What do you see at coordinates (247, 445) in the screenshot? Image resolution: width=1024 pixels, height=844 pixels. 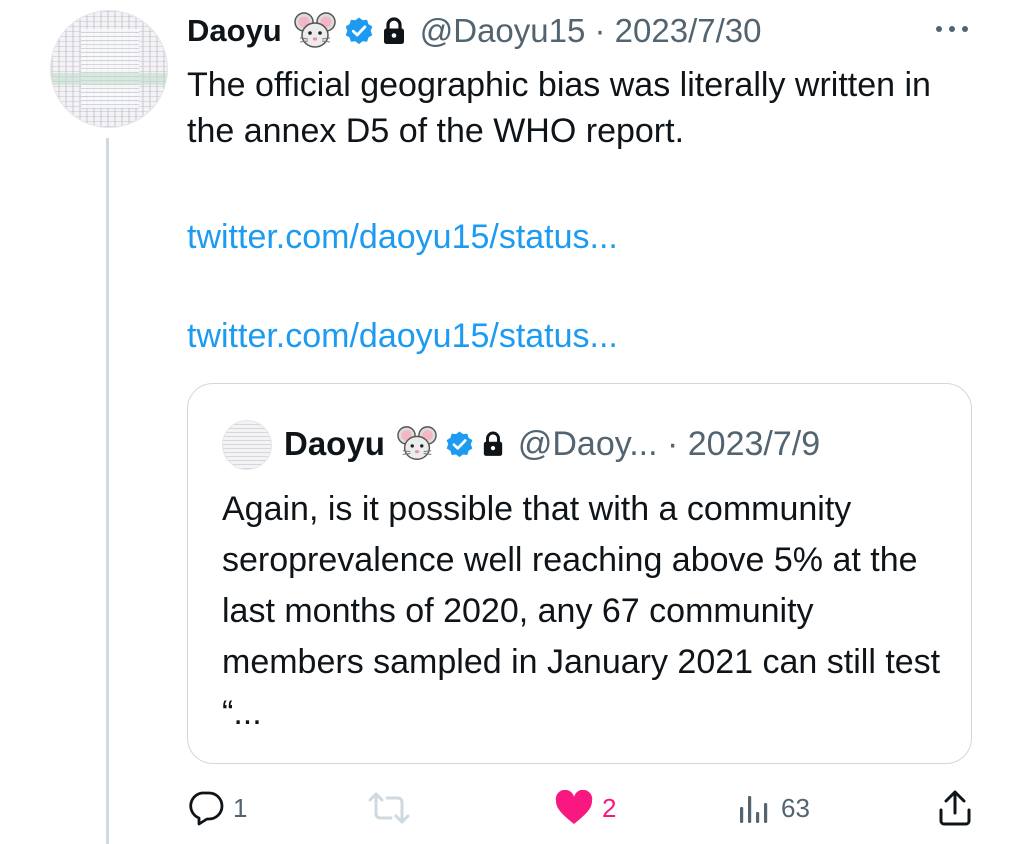 I see `quoted-author-avatar` at bounding box center [247, 445].